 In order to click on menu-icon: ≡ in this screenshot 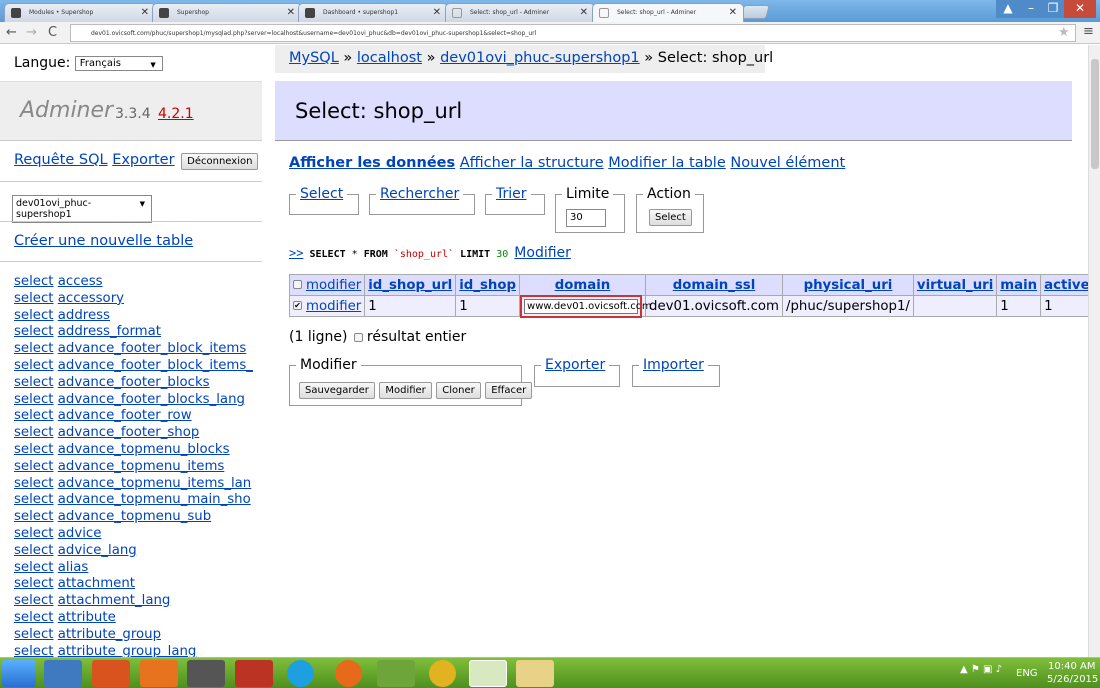, I will do `click(1088, 31)`.